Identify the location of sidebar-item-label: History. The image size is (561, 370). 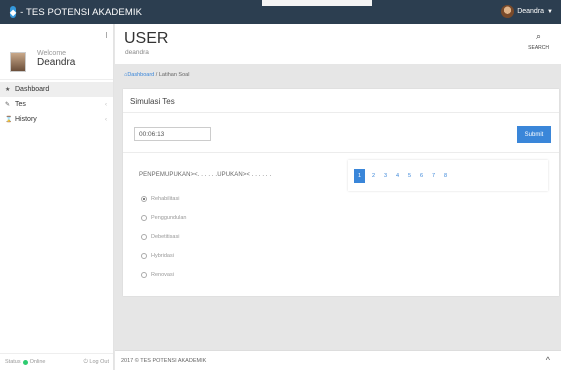
(26, 119).